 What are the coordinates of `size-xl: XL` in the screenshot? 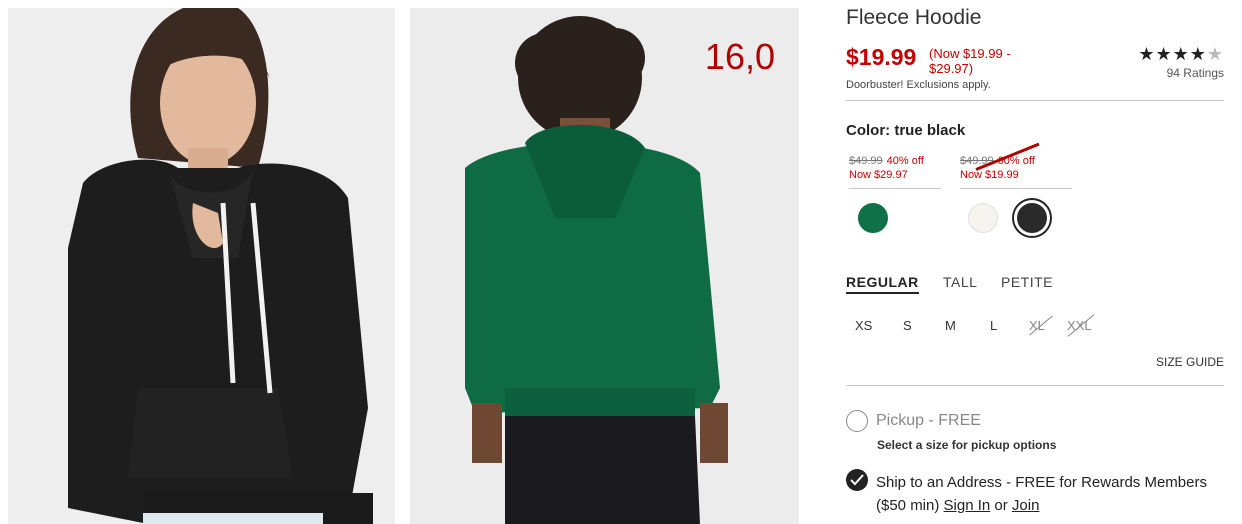 It's located at (1041, 325).